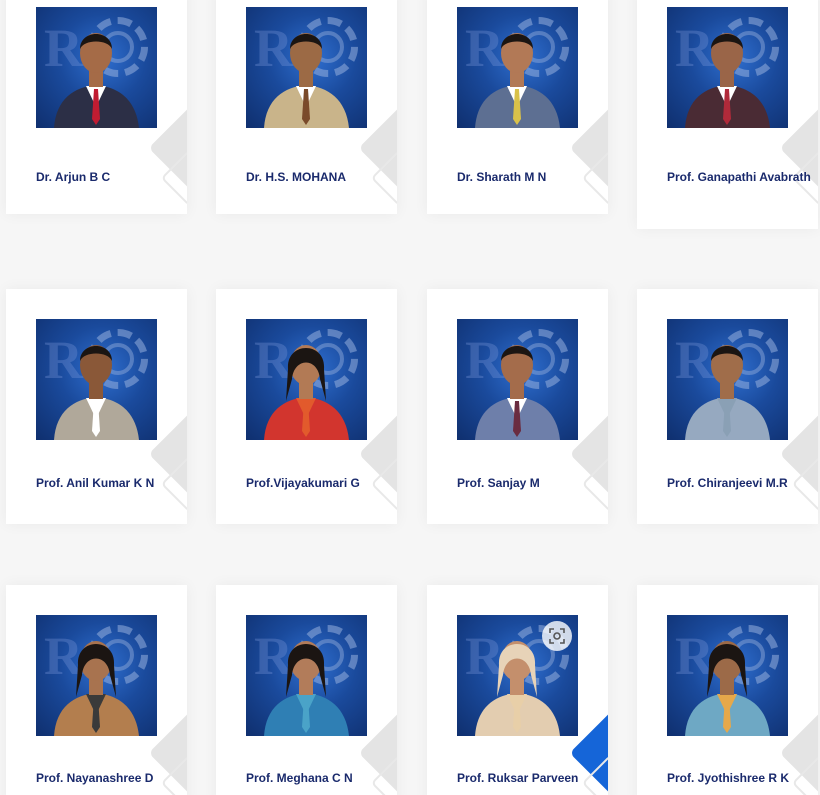  Describe the element at coordinates (320, 778) in the screenshot. I see `faculty-name: Prof. Meghana C N` at that location.